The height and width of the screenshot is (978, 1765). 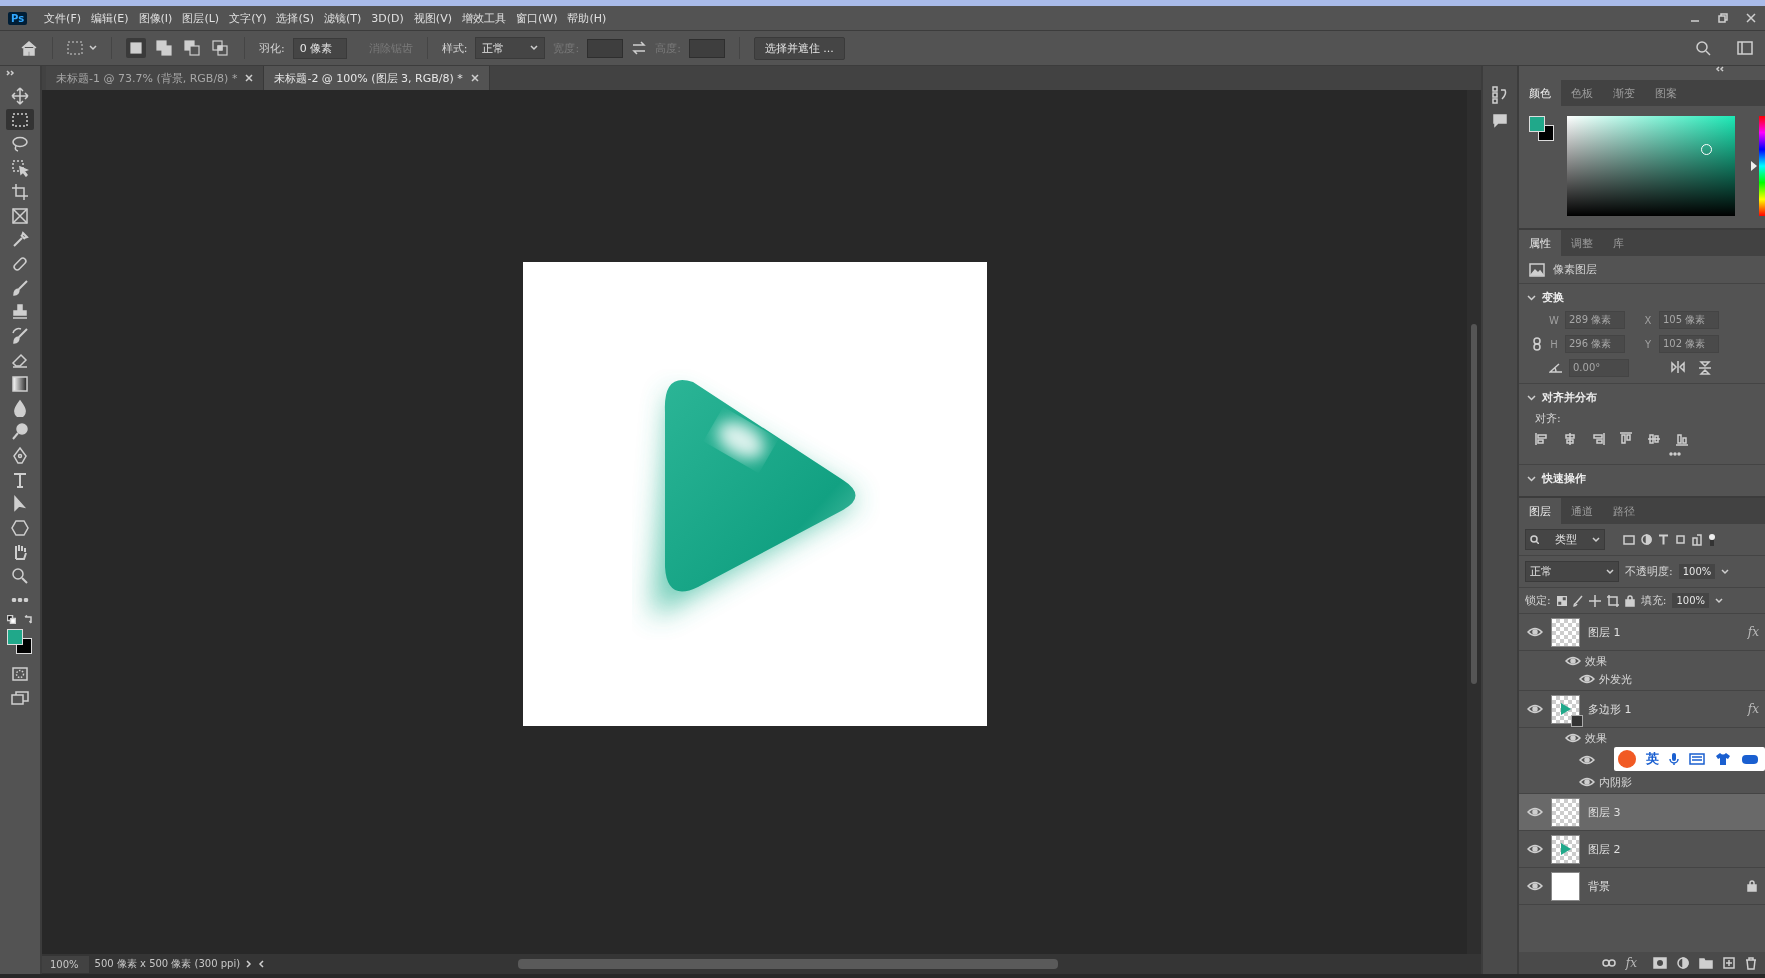 What do you see at coordinates (1565, 539) in the screenshot?
I see `layer-filter-dropdown: 类型` at bounding box center [1565, 539].